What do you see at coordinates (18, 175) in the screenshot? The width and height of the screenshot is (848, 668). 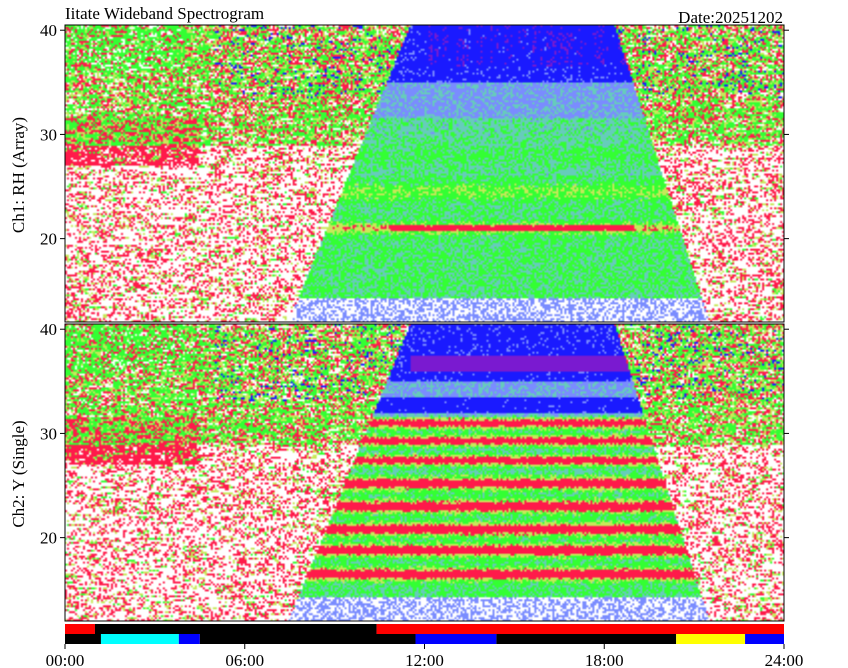 I see `ch1-ylabel: Ch1: RH (Array)` at bounding box center [18, 175].